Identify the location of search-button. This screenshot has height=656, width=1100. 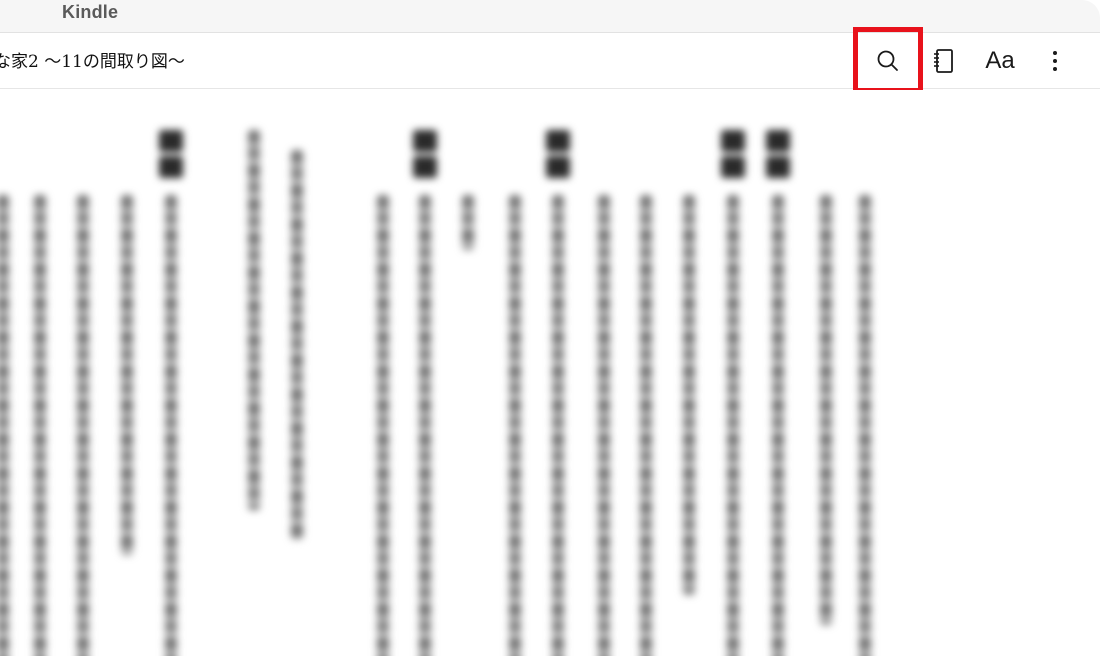
(888, 61).